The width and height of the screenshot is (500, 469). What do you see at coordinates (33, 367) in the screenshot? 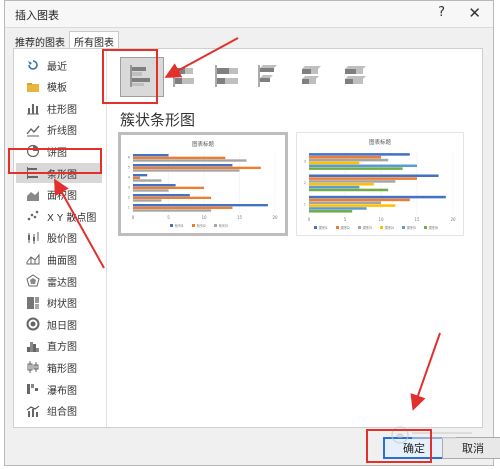
I see `box-chart-icon` at bounding box center [33, 367].